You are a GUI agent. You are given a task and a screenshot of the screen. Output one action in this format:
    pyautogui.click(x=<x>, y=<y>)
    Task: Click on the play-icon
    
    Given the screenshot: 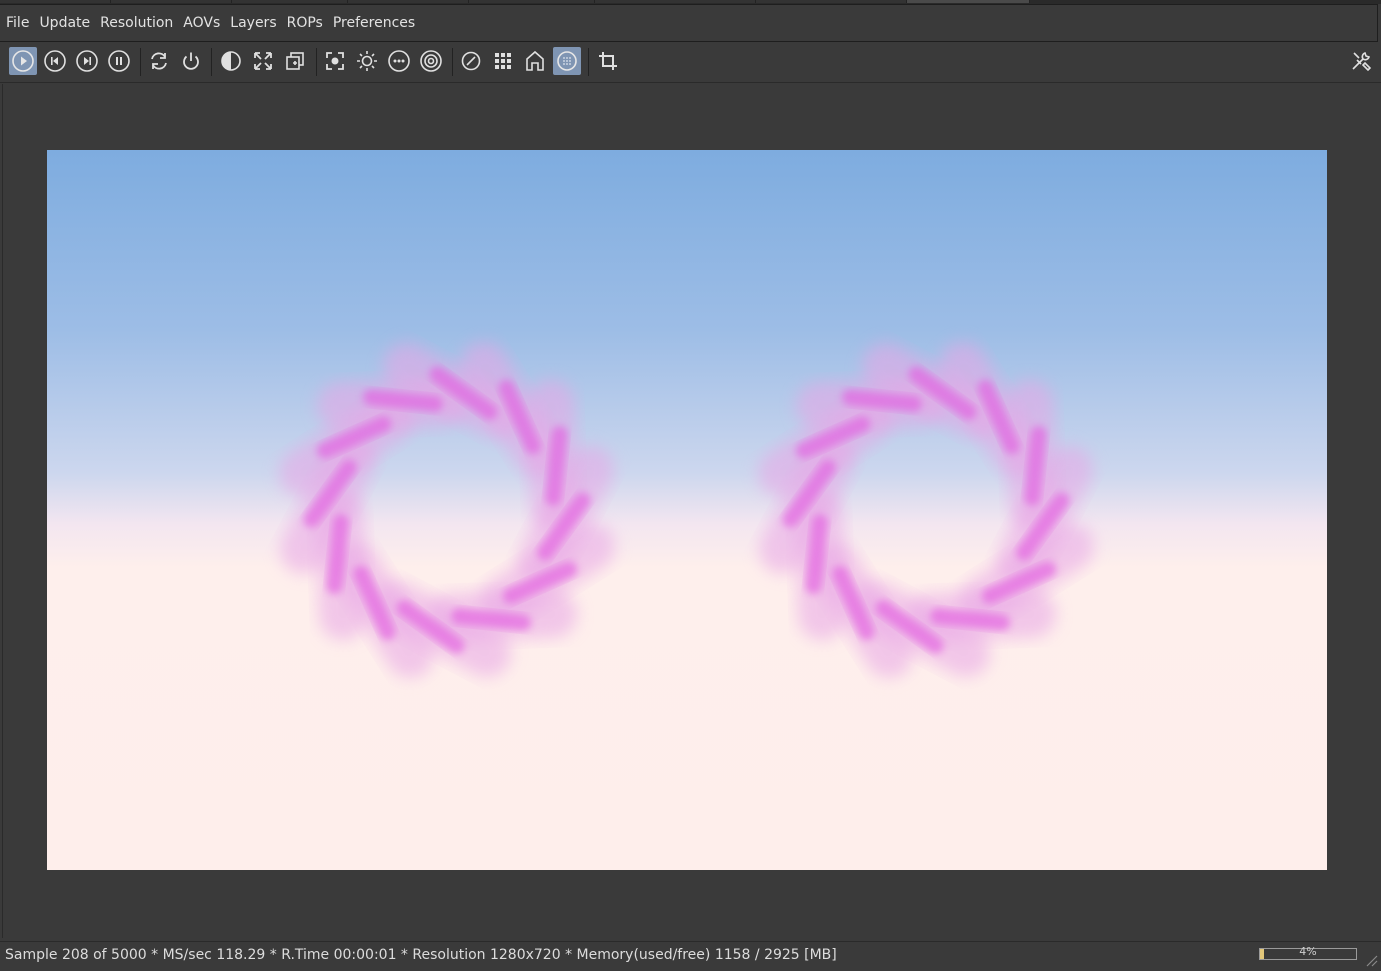 What is the action you would take?
    pyautogui.click(x=23, y=61)
    